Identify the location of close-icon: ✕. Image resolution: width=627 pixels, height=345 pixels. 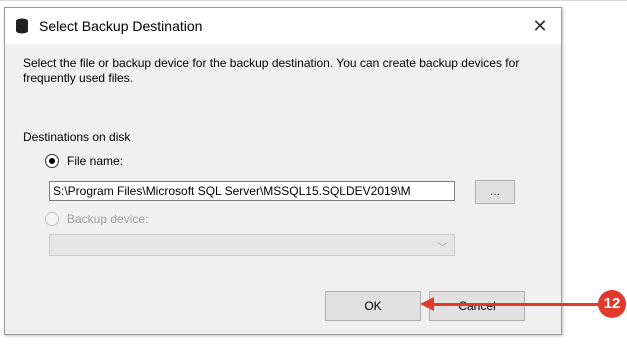
(540, 26).